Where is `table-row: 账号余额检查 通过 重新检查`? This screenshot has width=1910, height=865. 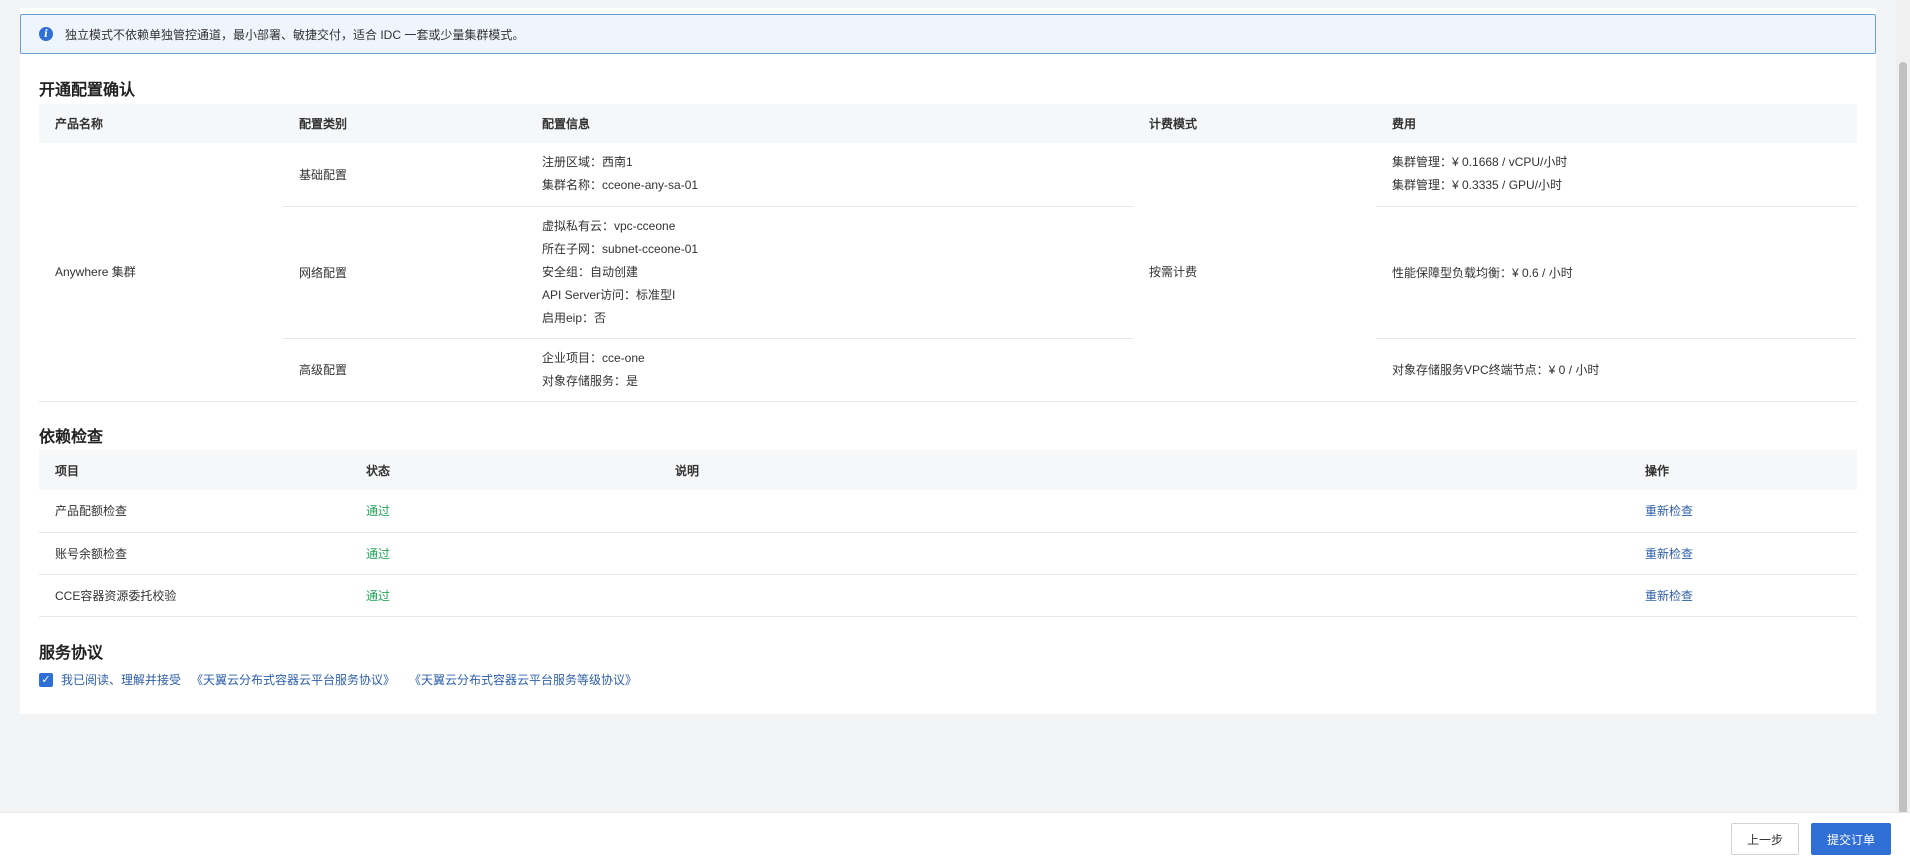 table-row: 账号余额检查 通过 重新检查 is located at coordinates (948, 553).